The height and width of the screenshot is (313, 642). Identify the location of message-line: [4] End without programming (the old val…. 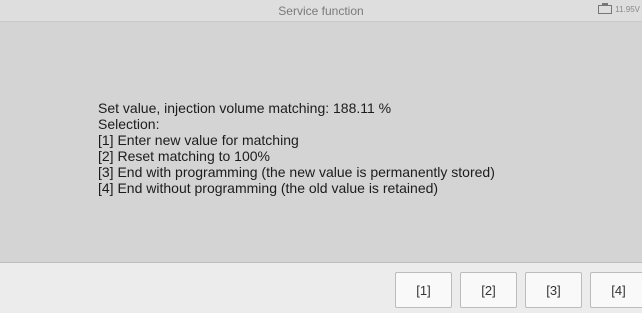
(268, 188).